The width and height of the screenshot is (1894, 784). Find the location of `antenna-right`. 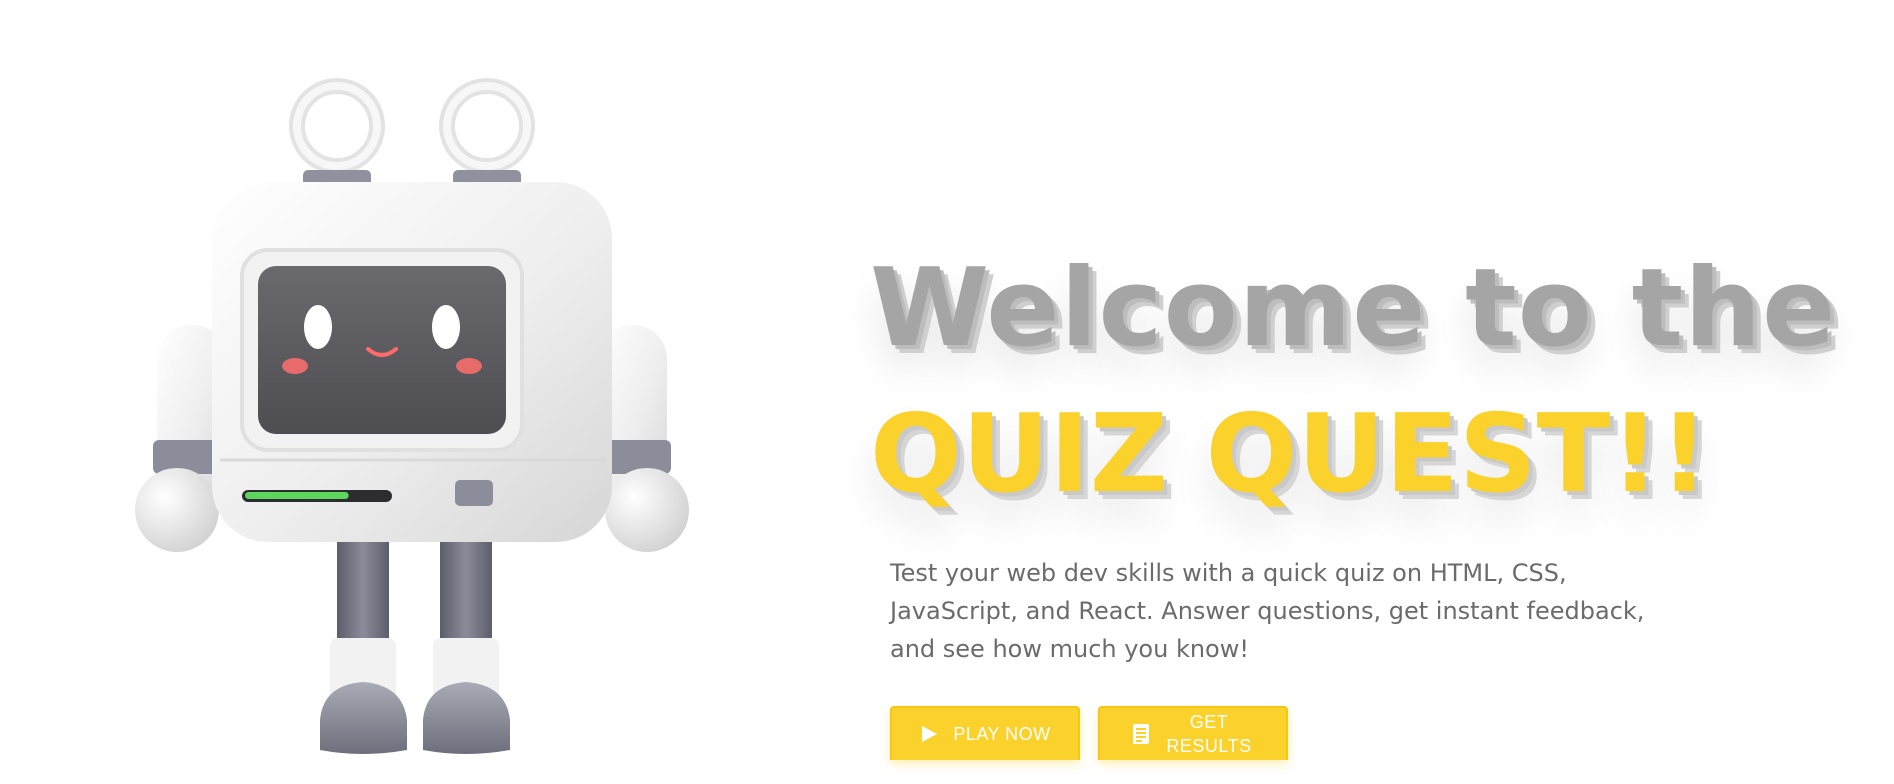

antenna-right is located at coordinates (487, 132).